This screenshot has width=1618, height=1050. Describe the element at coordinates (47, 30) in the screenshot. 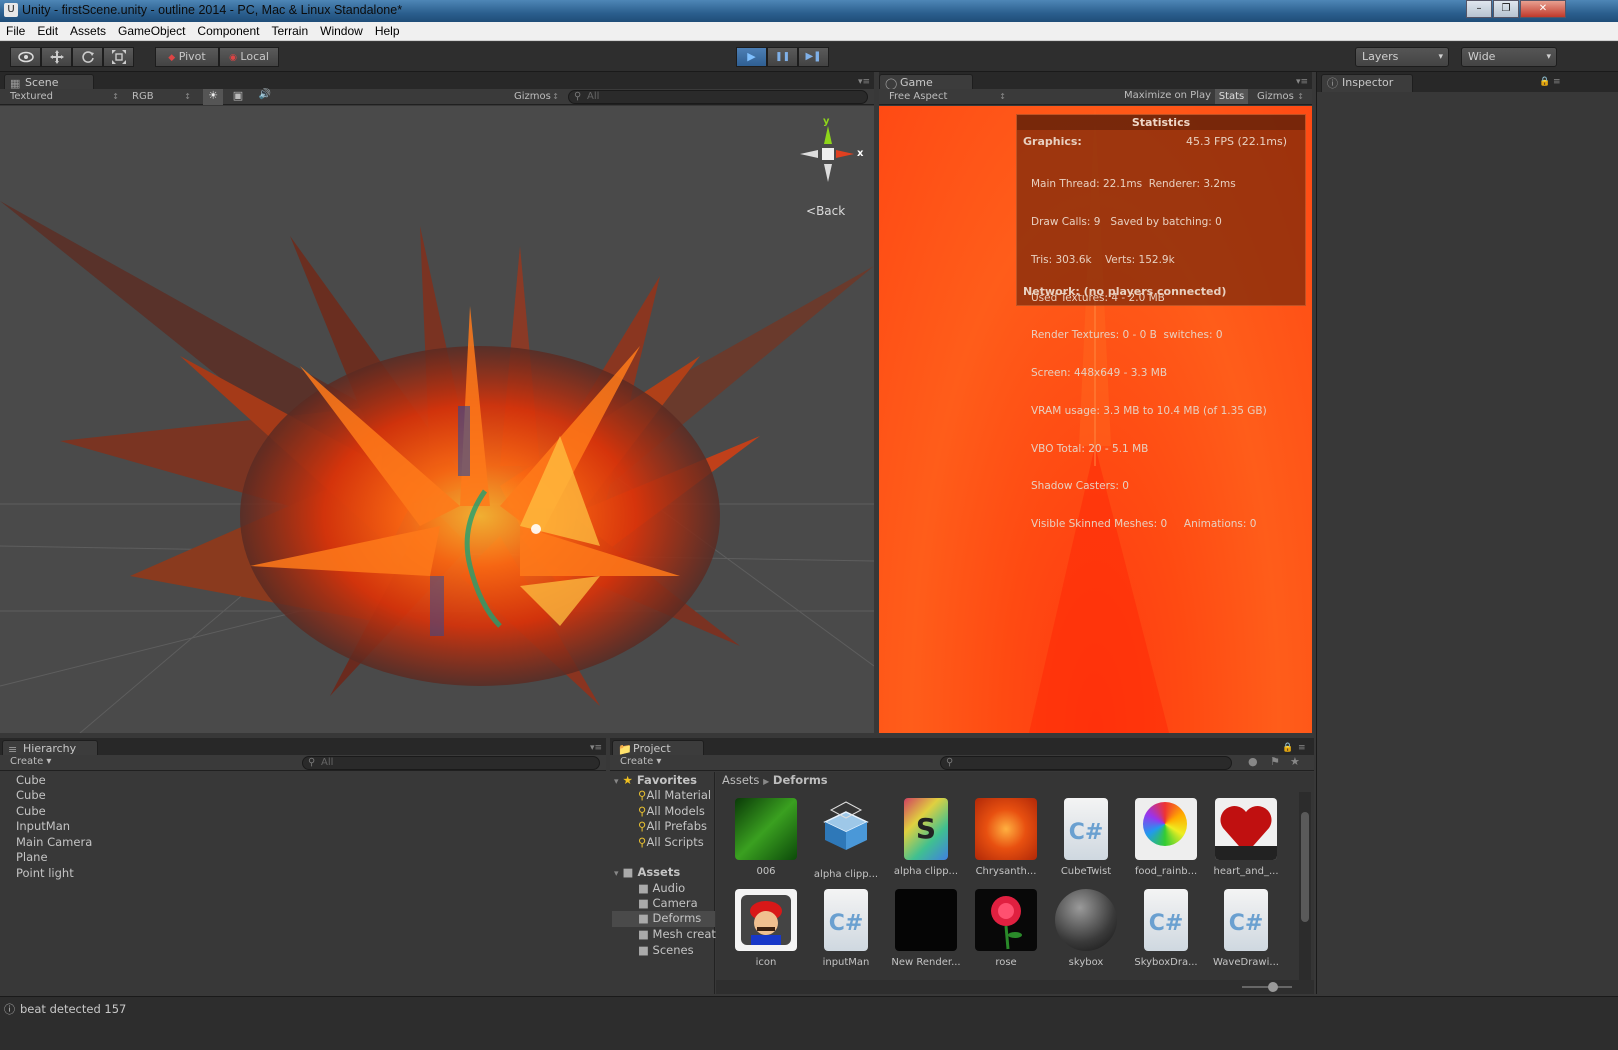

I see `menu-edit: Edit` at that location.